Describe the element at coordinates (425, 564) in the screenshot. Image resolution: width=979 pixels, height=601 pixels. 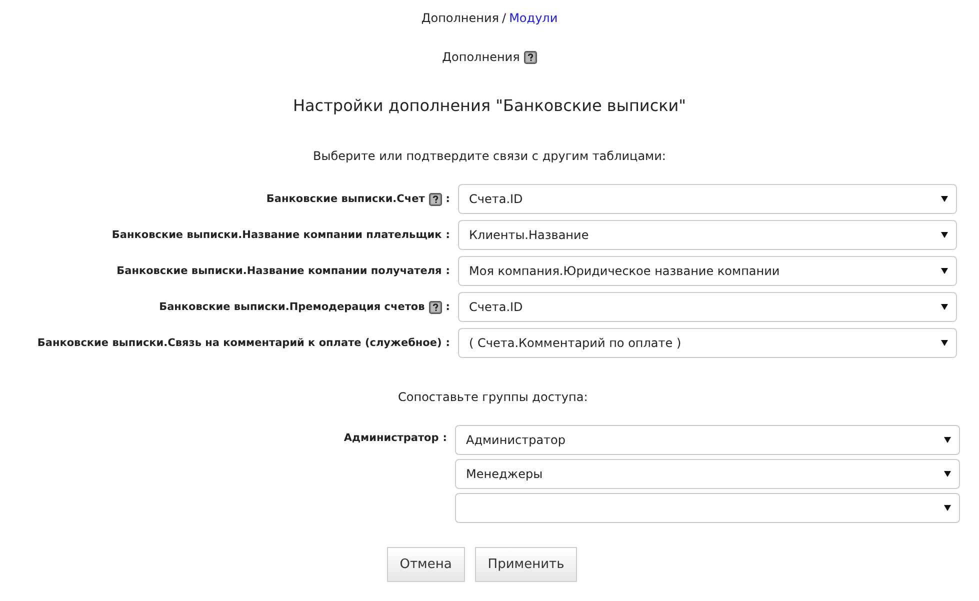
I see `form-button: Отмена` at that location.